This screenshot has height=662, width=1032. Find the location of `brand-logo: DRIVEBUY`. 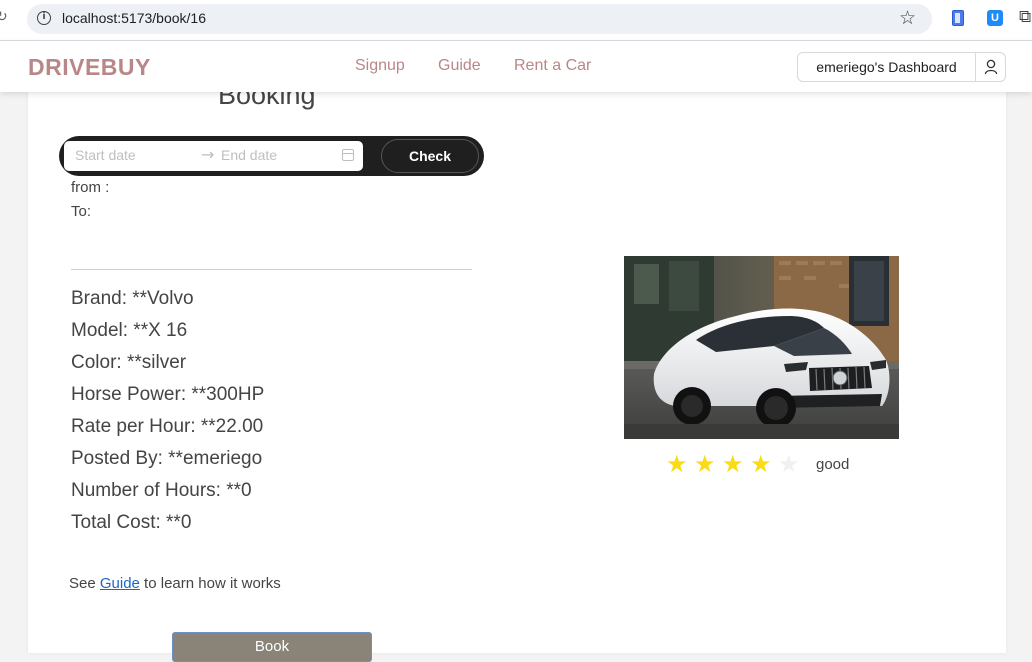

brand-logo: DRIVEBUY is located at coordinates (89, 67).